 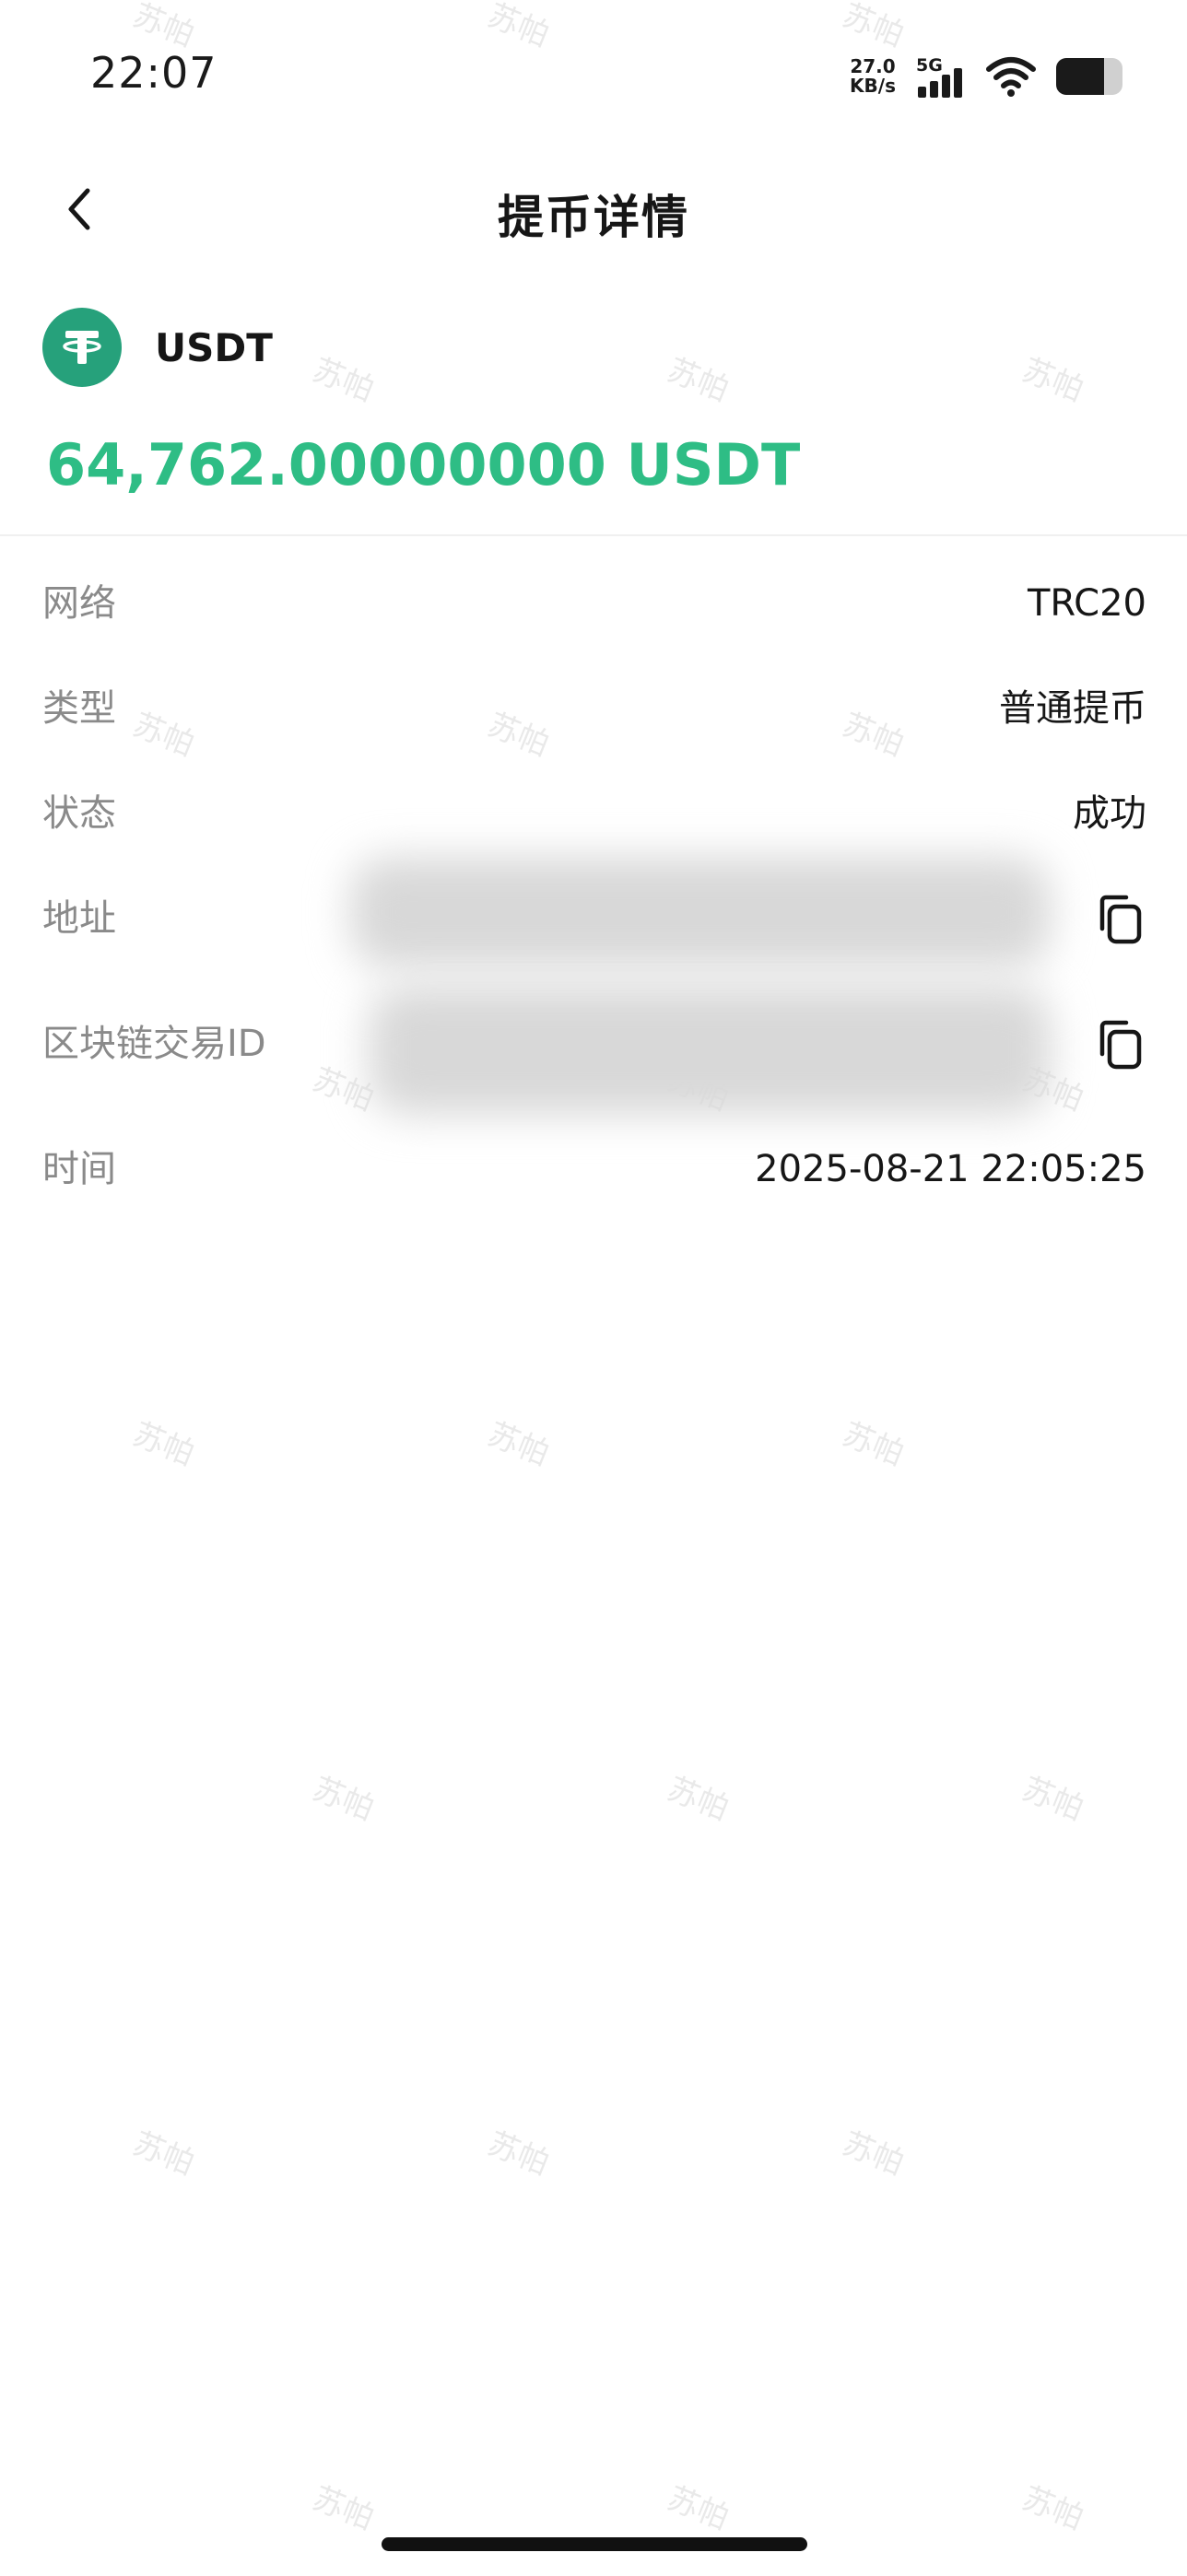 What do you see at coordinates (929, 65) in the screenshot?
I see `network-type: 5G` at bounding box center [929, 65].